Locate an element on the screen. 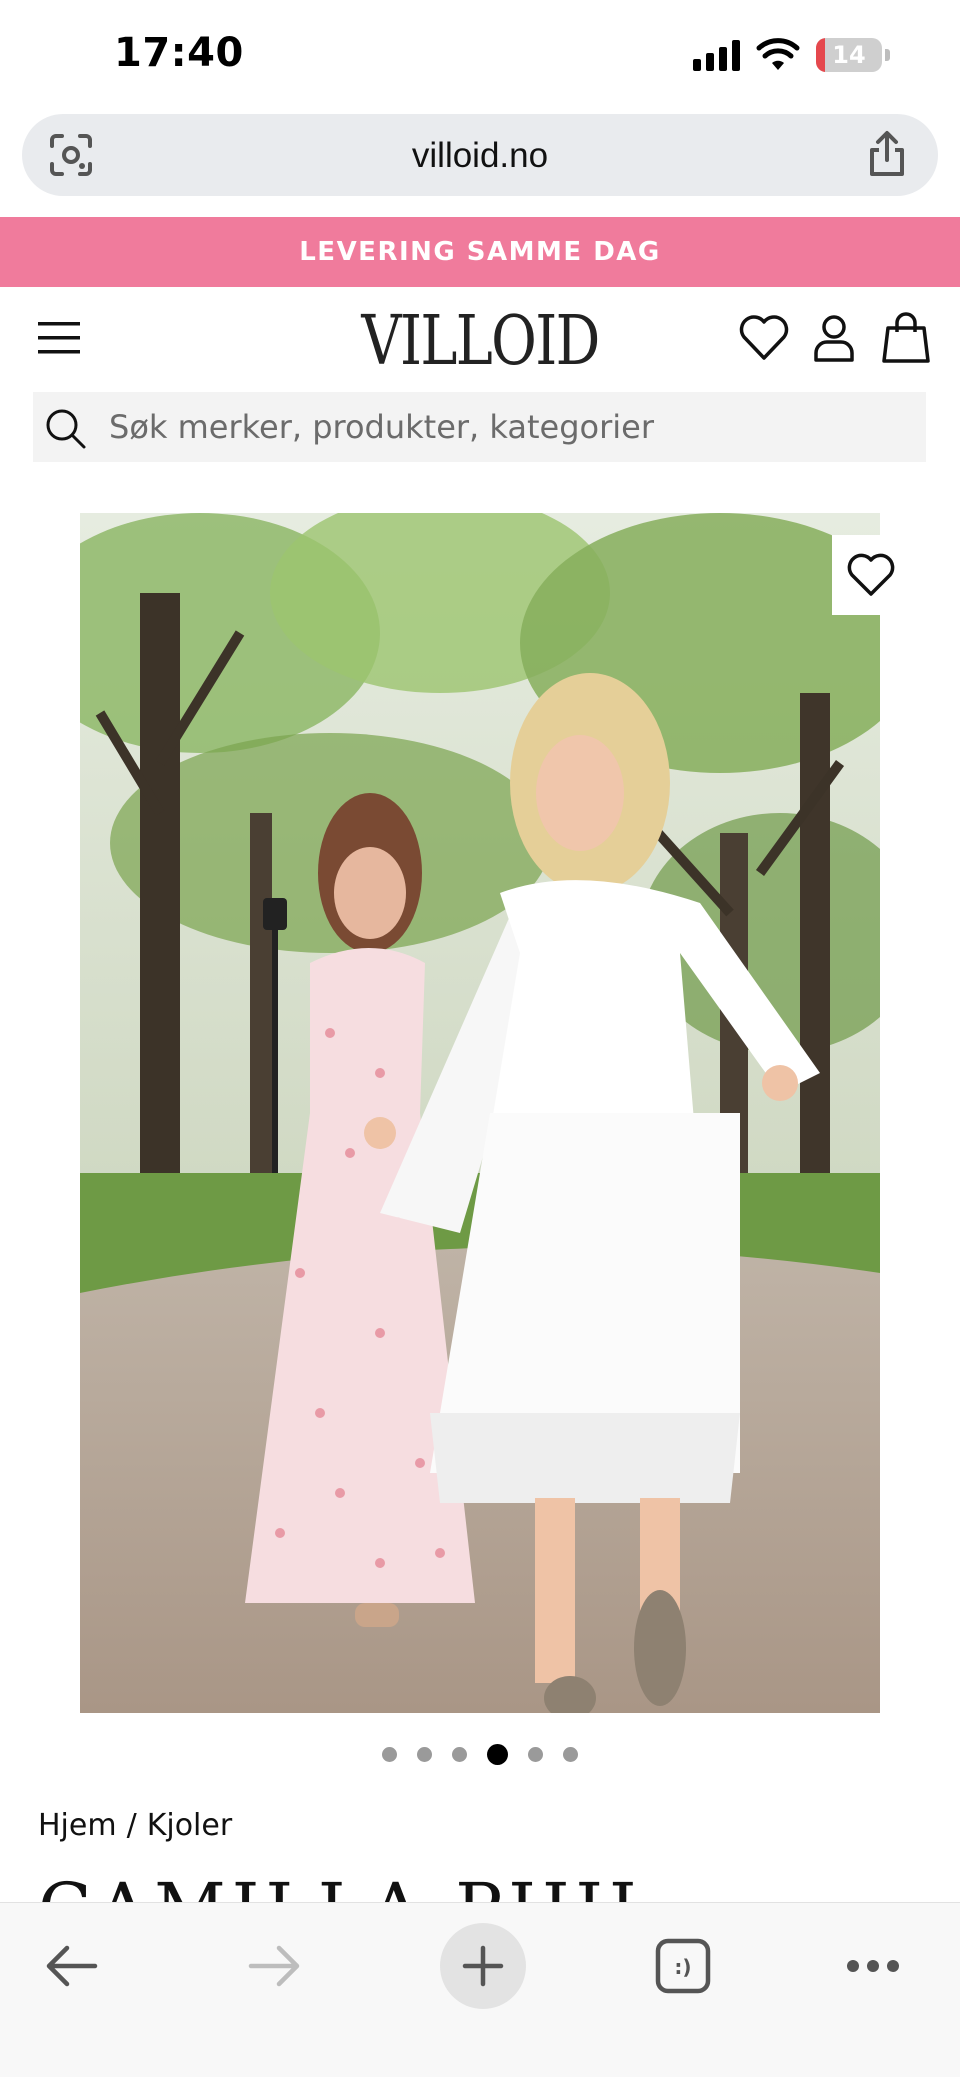  promo-text: LEVERING SAMME DAG is located at coordinates (480, 252).